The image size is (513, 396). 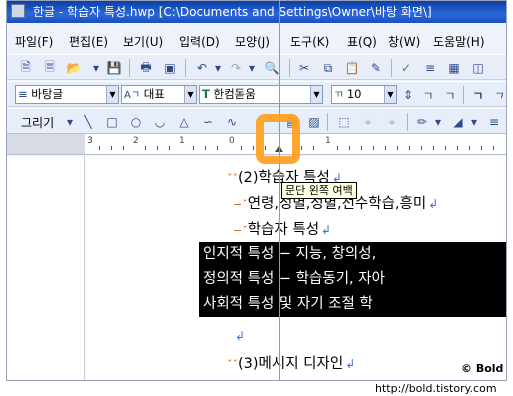 I want to click on table-icon: ▦, so click(x=454, y=68).